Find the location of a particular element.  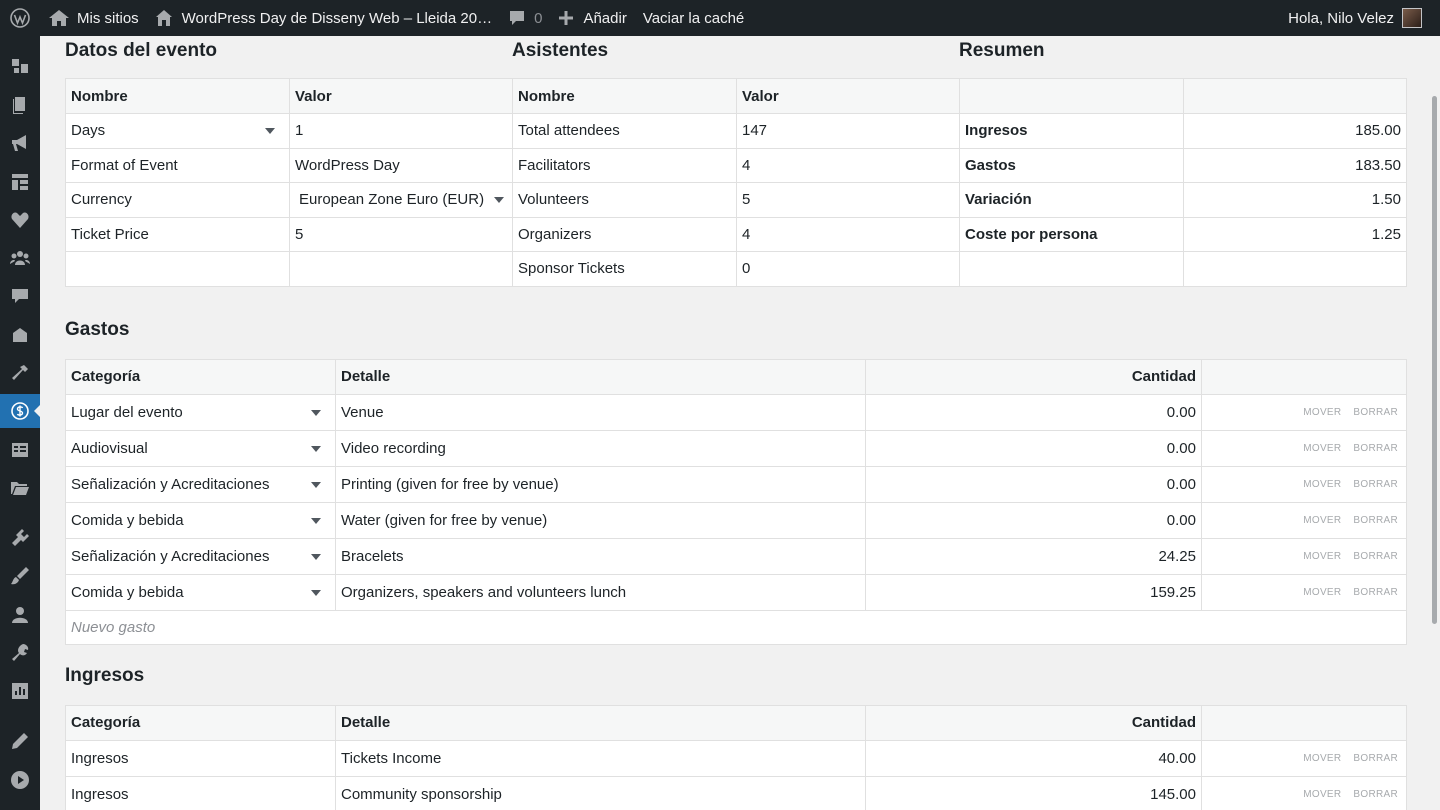

summary-label: Ingresos is located at coordinates (1071, 131).